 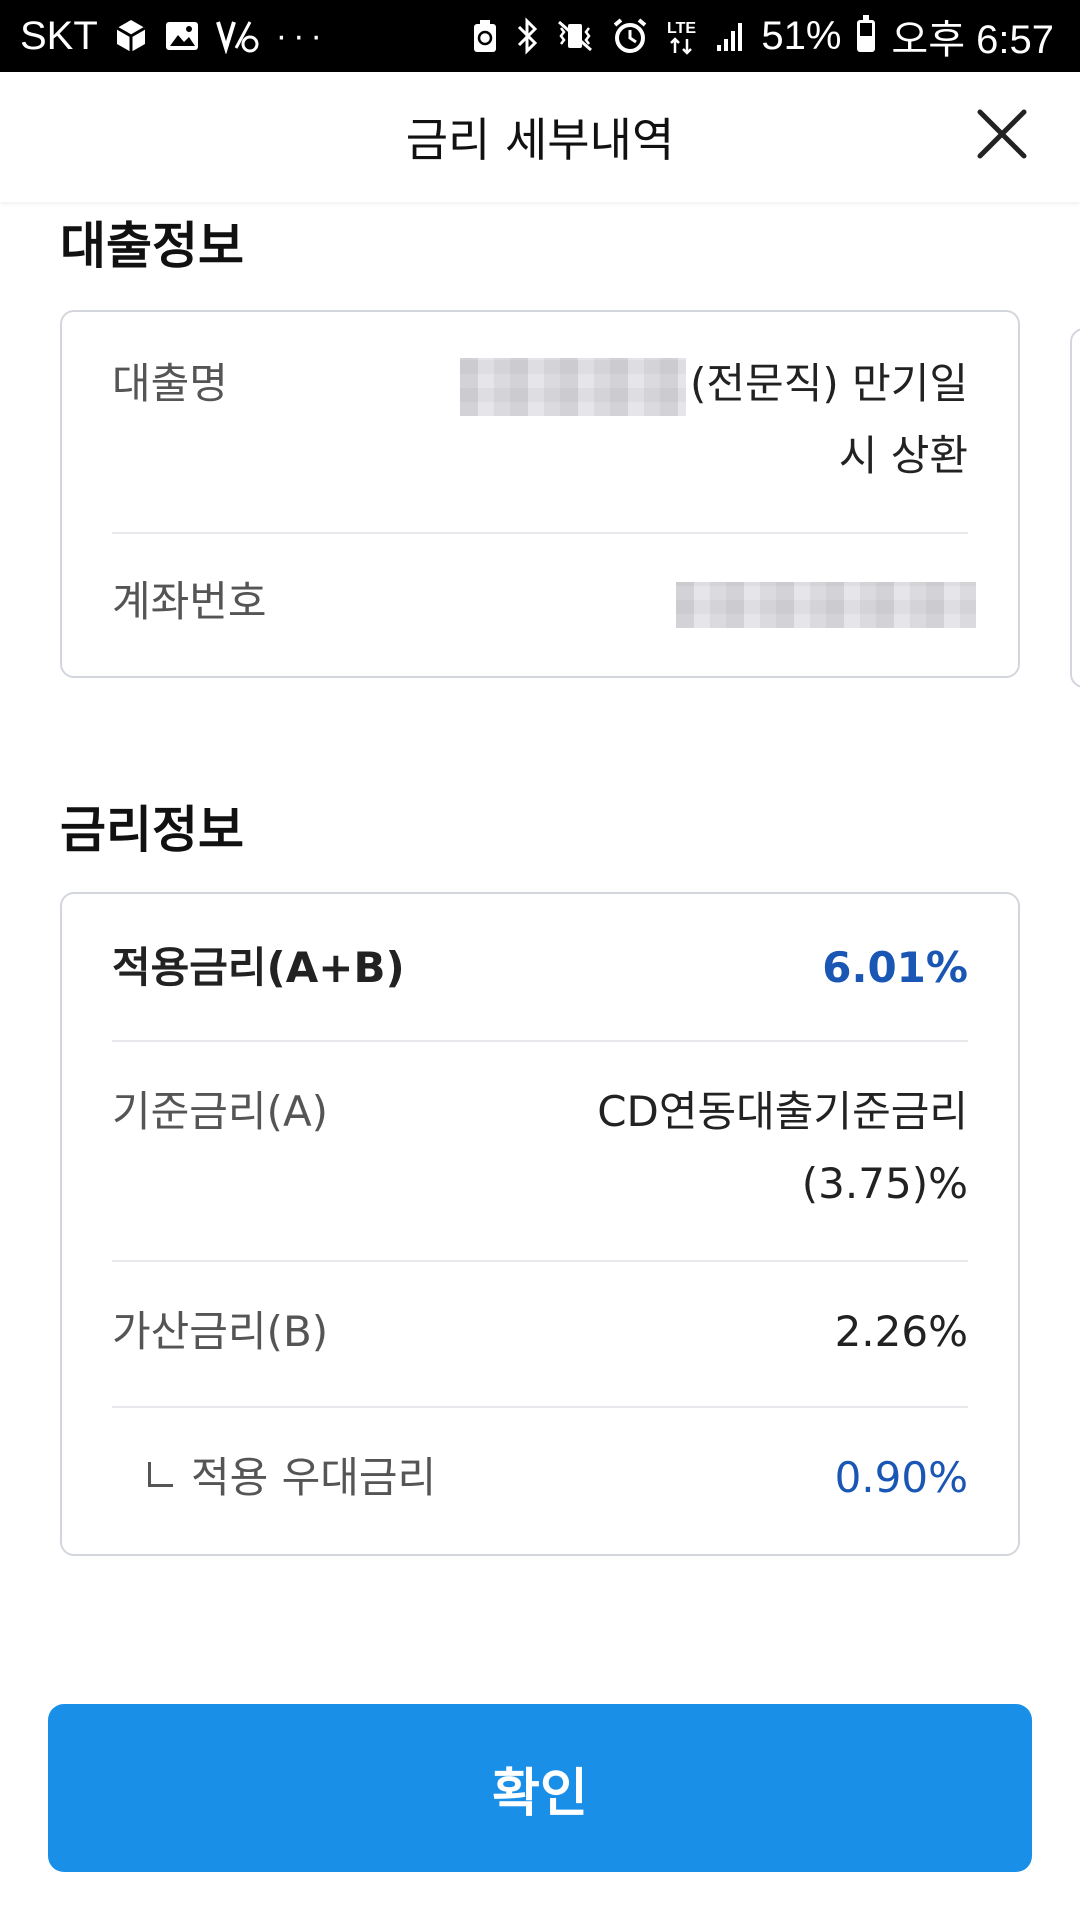 What do you see at coordinates (152, 830) in the screenshot?
I see `rate-info-title: 금리정보` at bounding box center [152, 830].